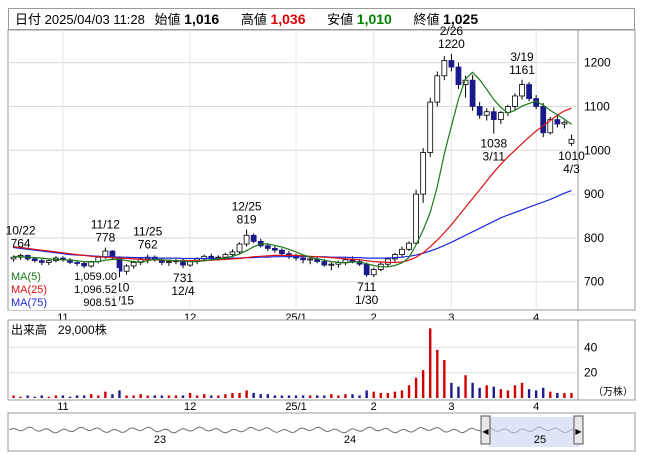 The width and height of the screenshot is (653, 470). I want to click on annotation-date: 2/26, so click(452, 31).